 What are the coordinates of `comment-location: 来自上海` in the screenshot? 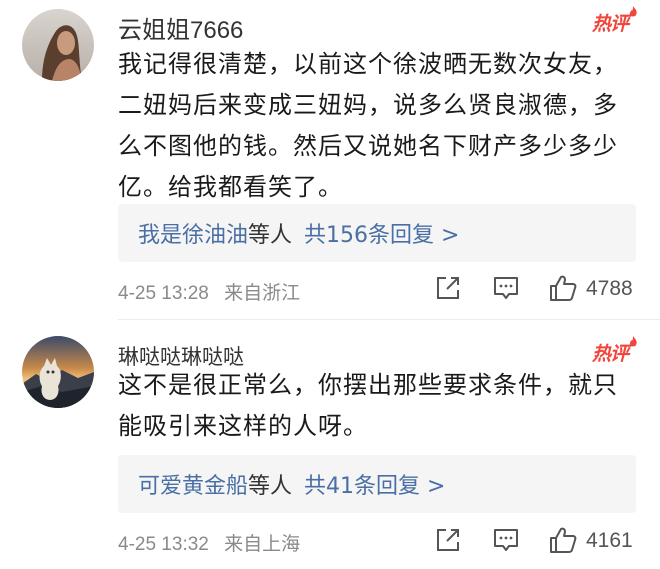 It's located at (262, 544).